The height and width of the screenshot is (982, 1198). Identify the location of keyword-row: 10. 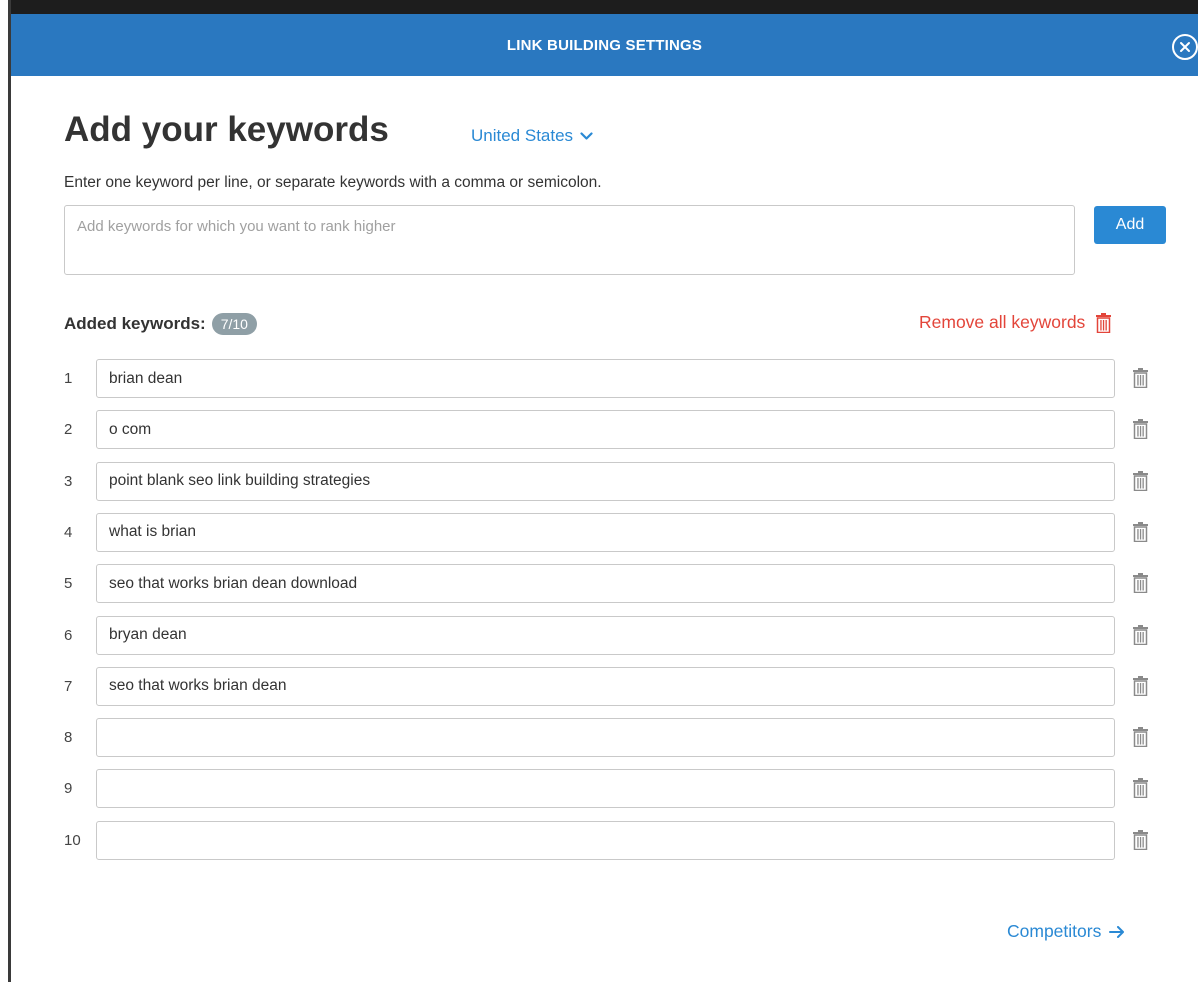
(604, 840).